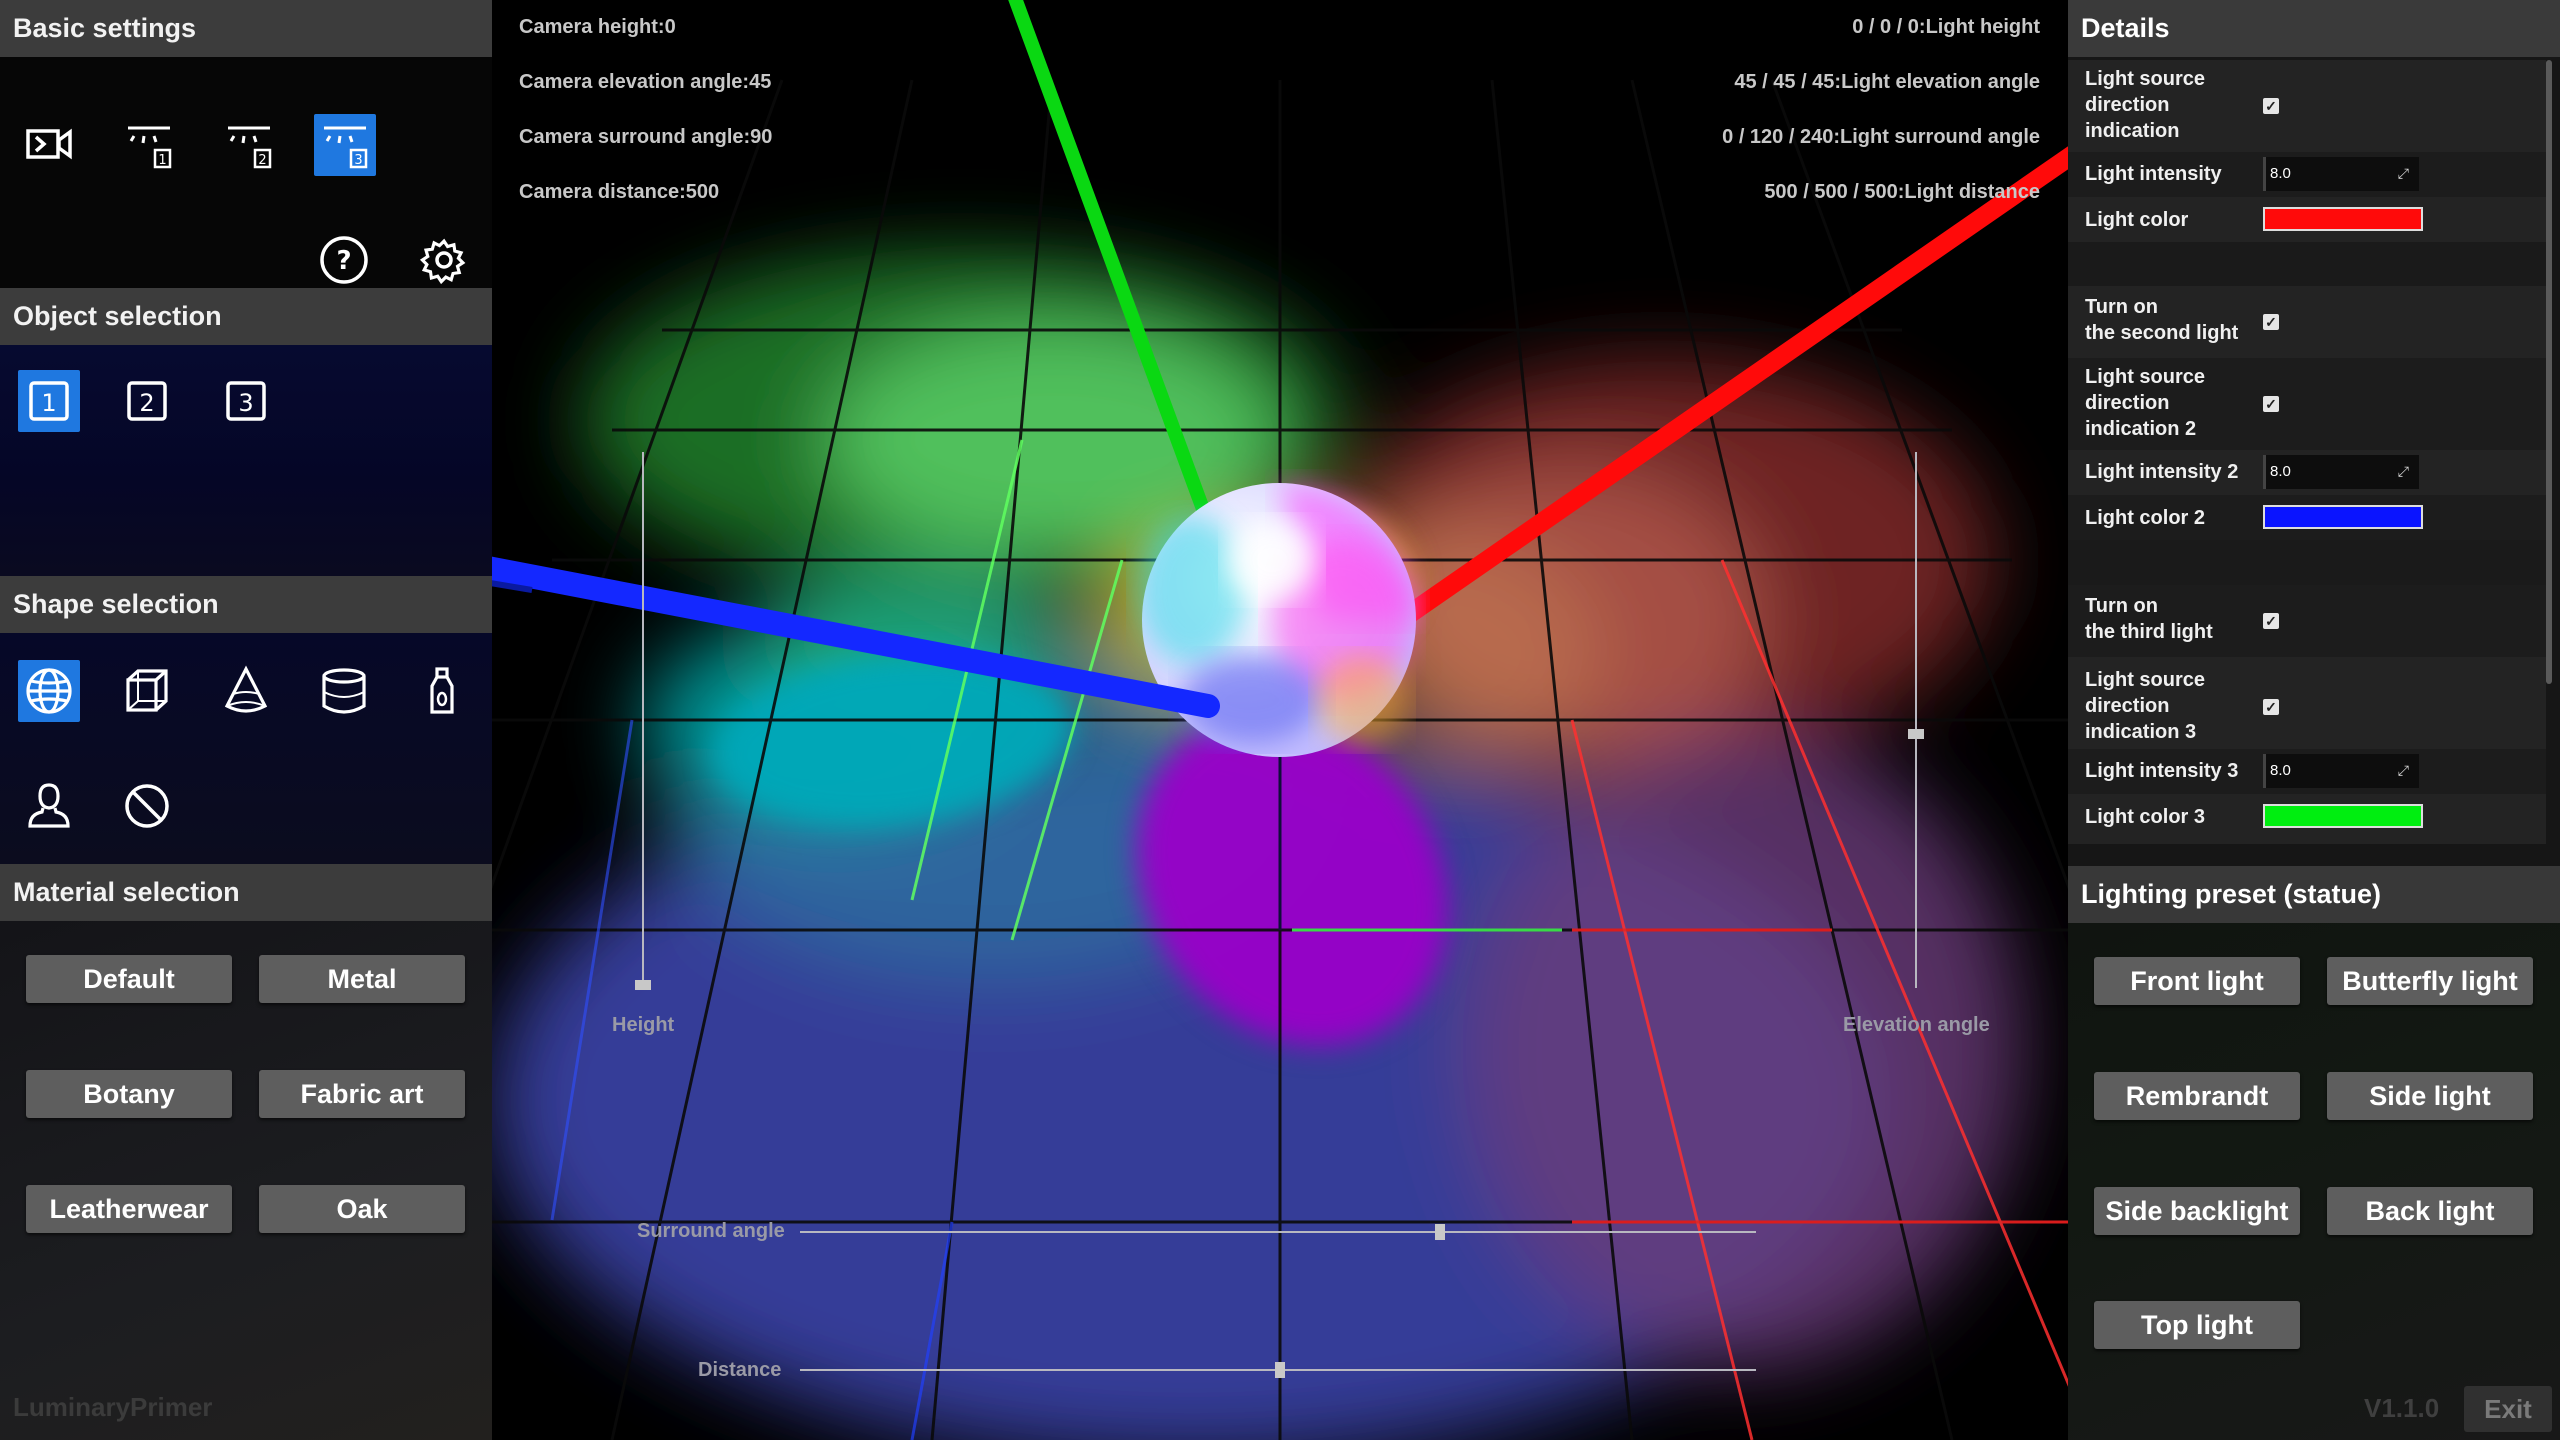  Describe the element at coordinates (2430, 1211) in the screenshot. I see `preset-back-light-button: Back light` at that location.